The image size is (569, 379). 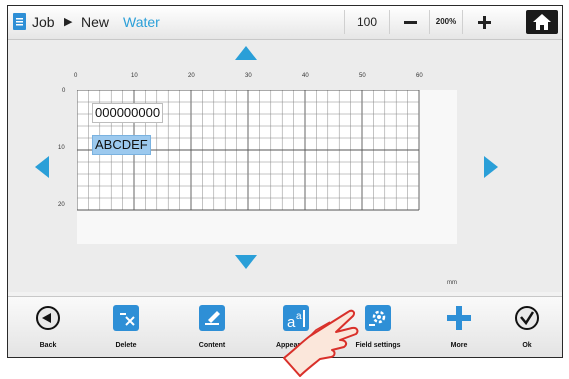 What do you see at coordinates (362, 76) in the screenshot?
I see `ruler-x-label: 50` at bounding box center [362, 76].